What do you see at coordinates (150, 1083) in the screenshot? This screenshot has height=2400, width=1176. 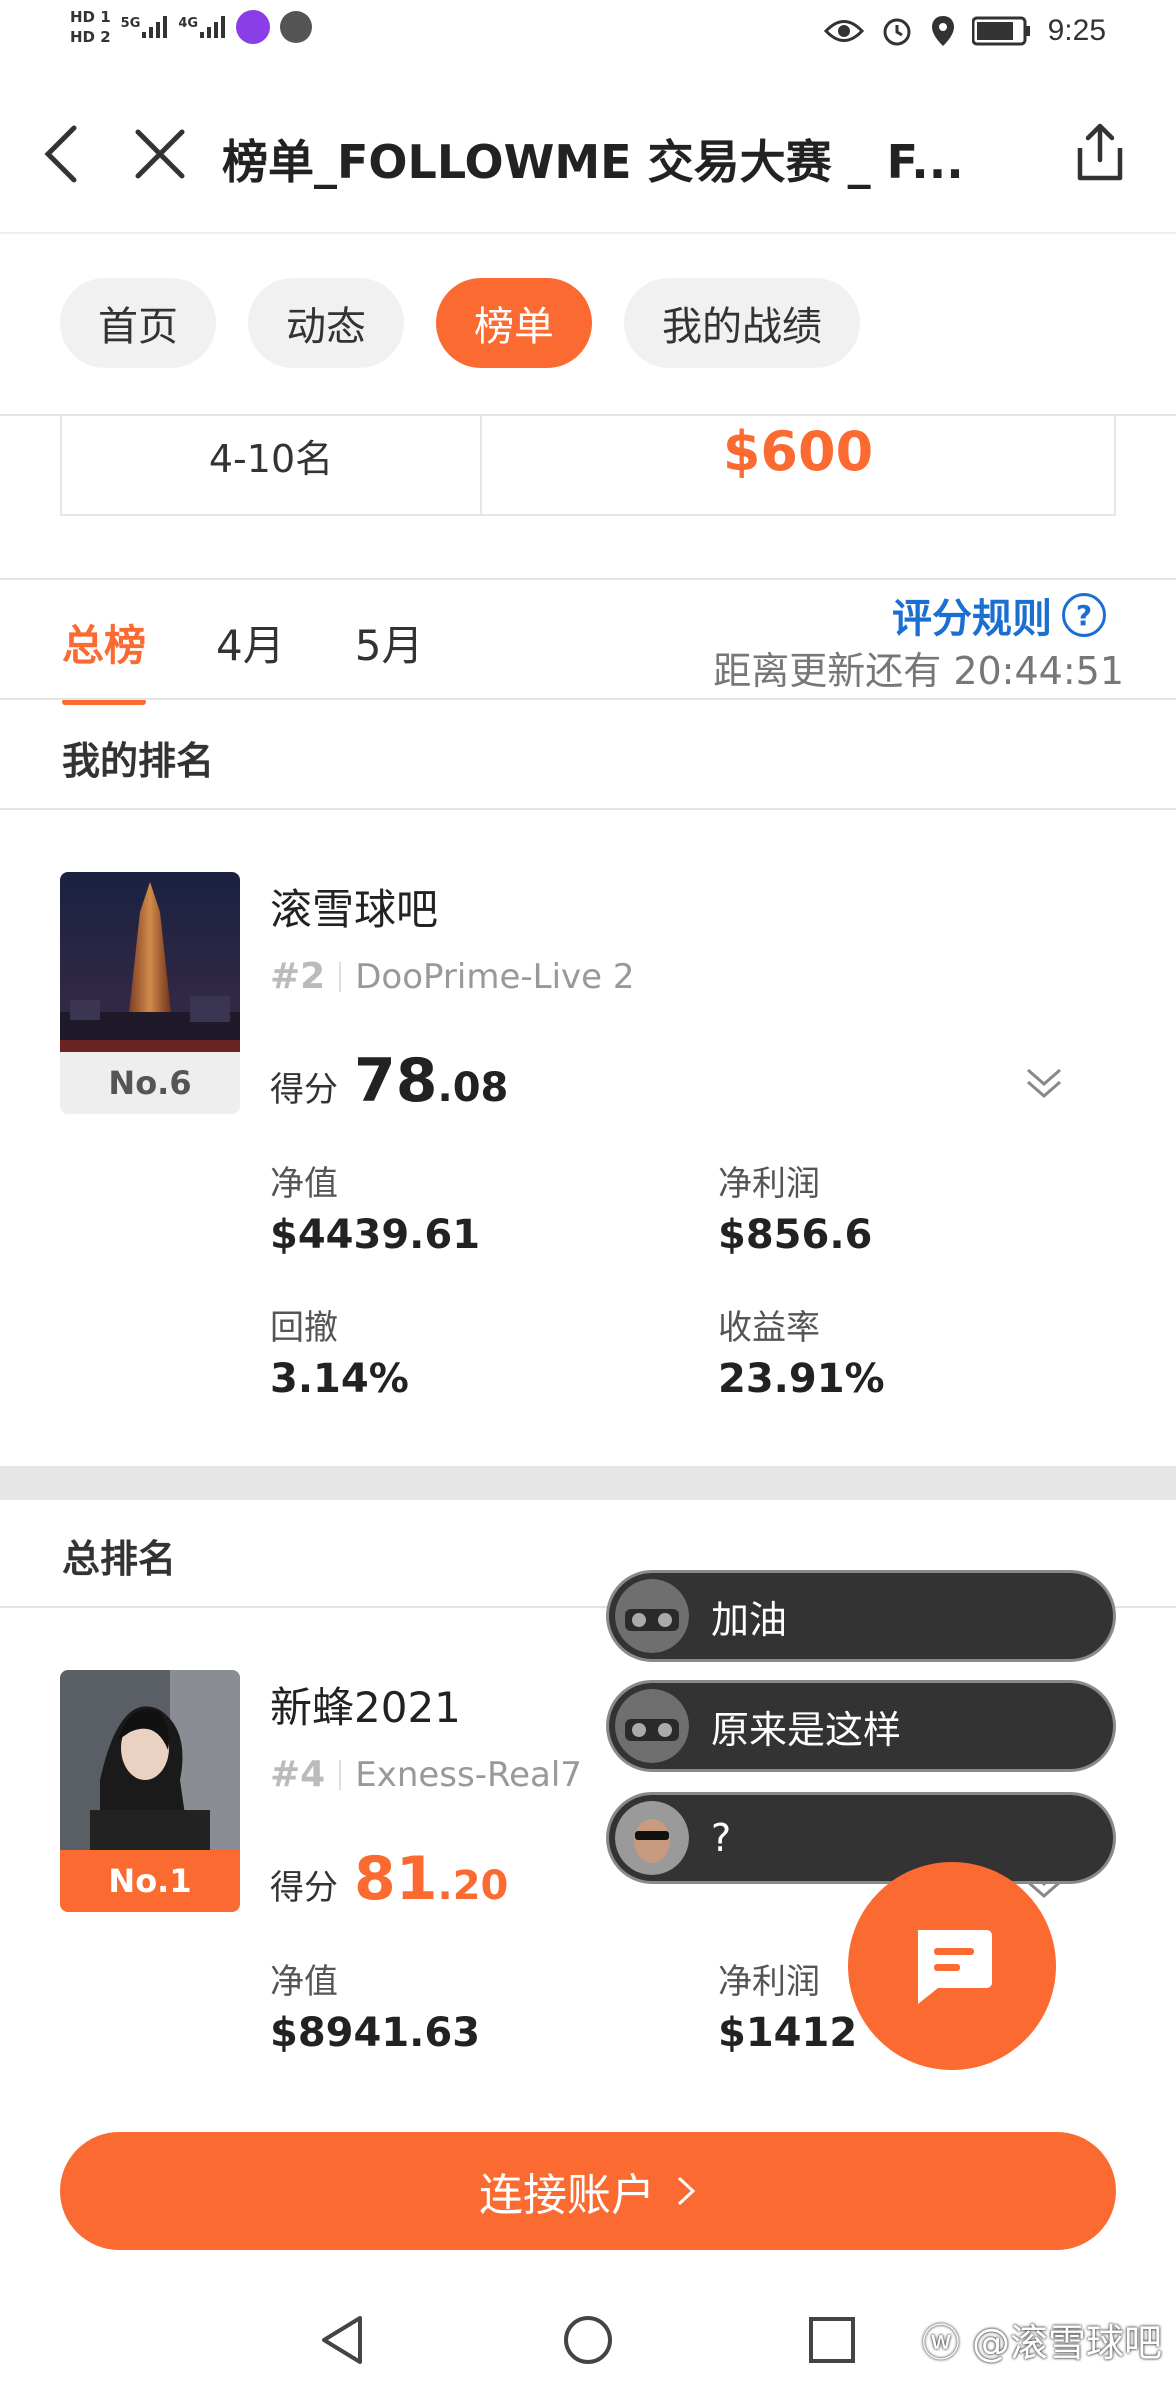 I see `my-rank-badge: No.6` at bounding box center [150, 1083].